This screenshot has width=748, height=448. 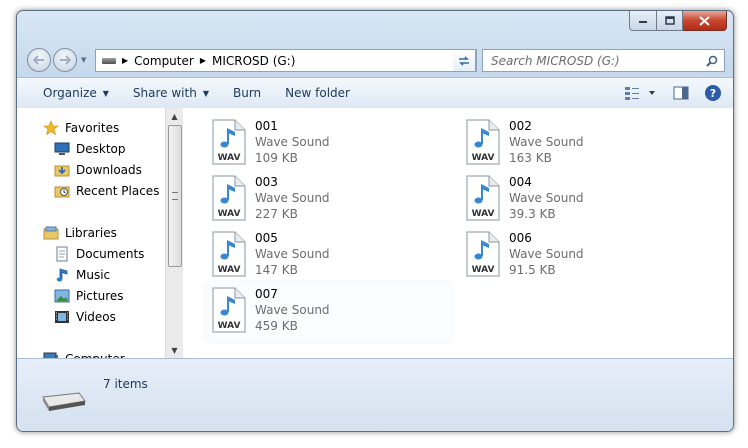 What do you see at coordinates (64, 401) in the screenshot?
I see `removable-drive-icon` at bounding box center [64, 401].